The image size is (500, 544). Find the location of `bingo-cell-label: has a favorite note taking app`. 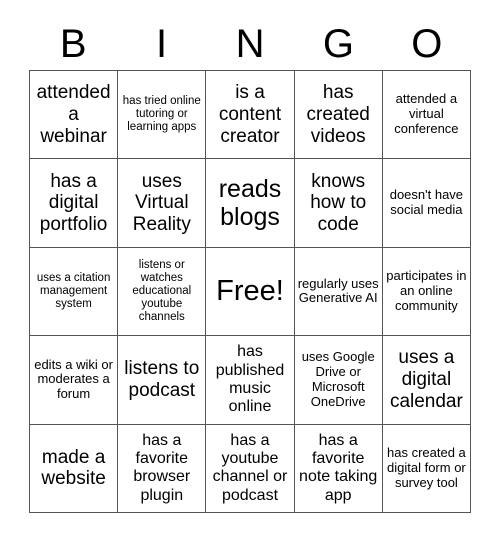

bingo-cell-label: has a favorite note taking app is located at coordinates (338, 467).